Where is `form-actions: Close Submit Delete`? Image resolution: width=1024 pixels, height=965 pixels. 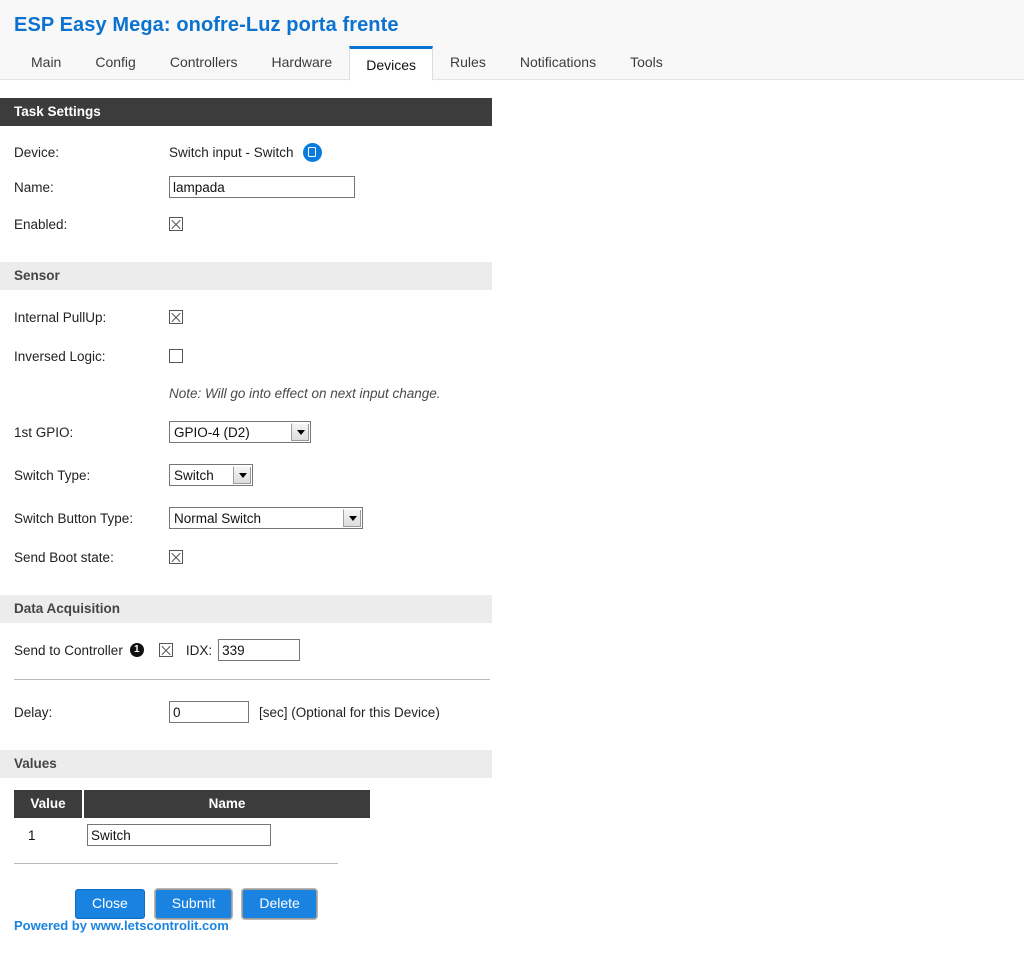
form-actions: Close Submit Delete is located at coordinates (549, 904).